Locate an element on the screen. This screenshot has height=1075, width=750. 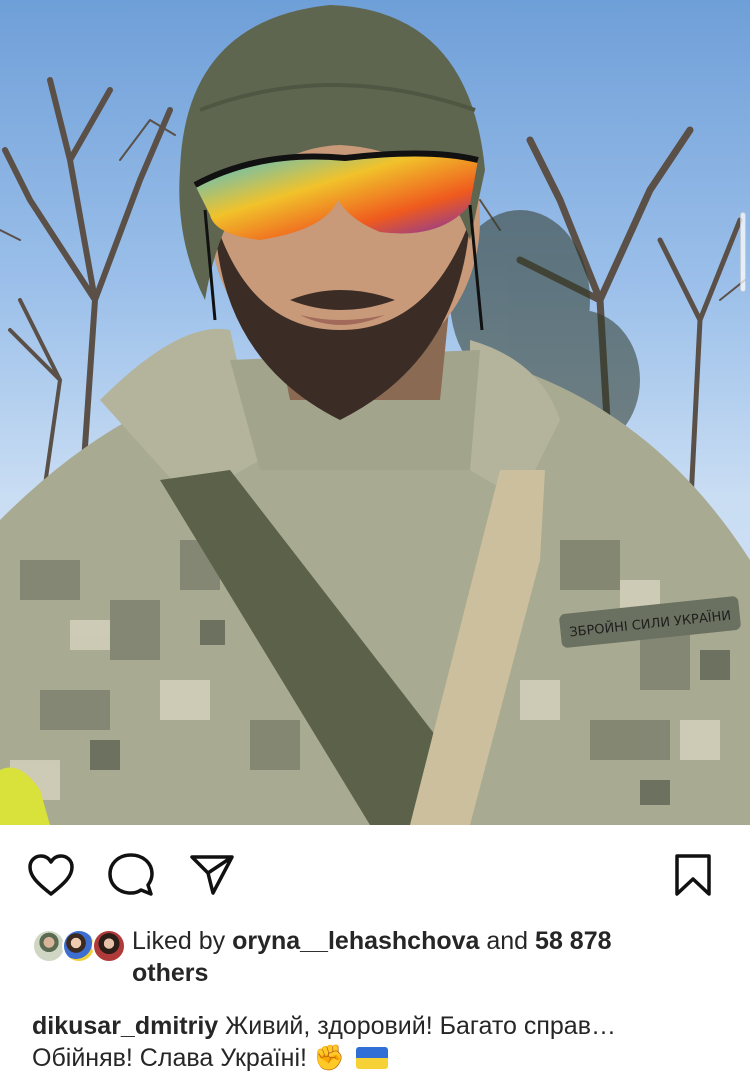
like-button is located at coordinates (51, 875).